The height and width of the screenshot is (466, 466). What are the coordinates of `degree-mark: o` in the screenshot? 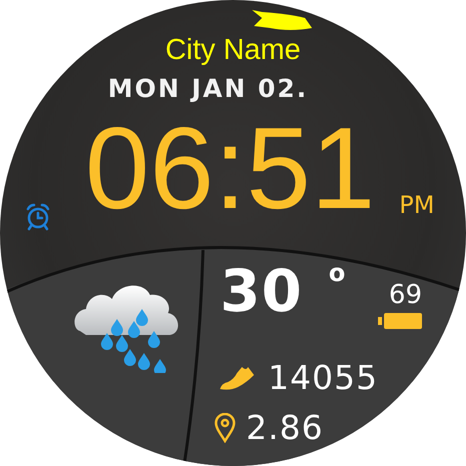 It's located at (337, 273).